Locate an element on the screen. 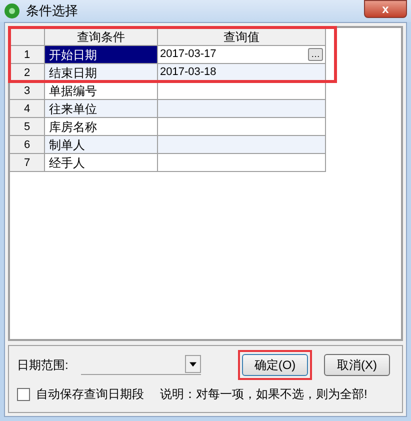  date-range-label: 日期范围: is located at coordinates (43, 365).